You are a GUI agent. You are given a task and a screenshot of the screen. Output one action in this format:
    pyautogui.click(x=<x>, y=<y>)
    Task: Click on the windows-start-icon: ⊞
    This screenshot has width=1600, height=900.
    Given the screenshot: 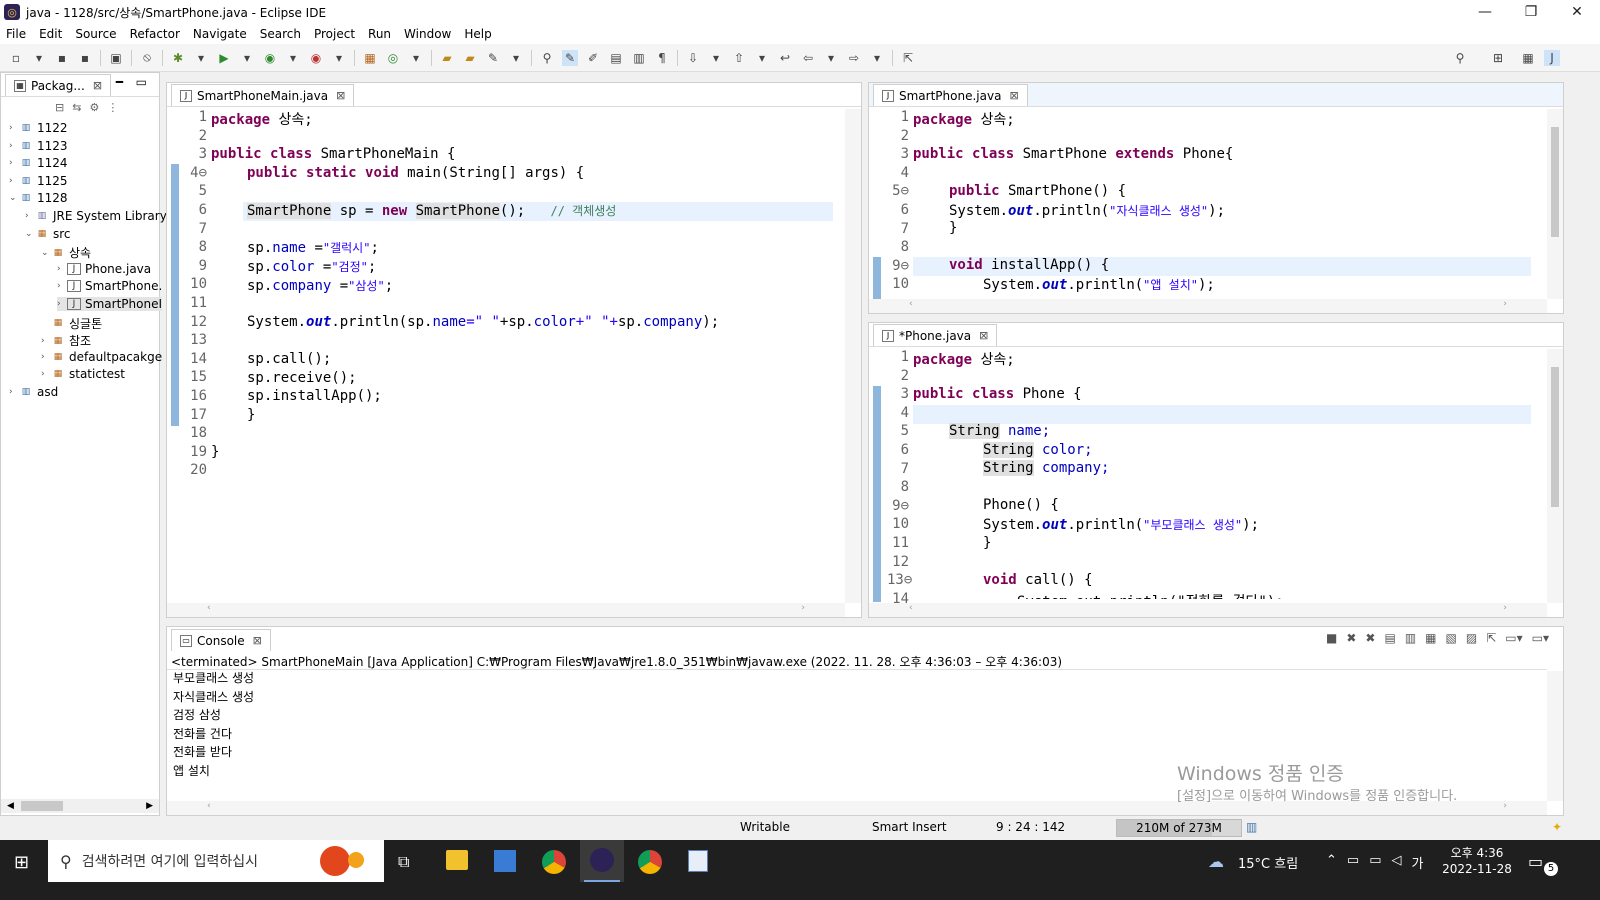 What is the action you would take?
    pyautogui.click(x=21, y=862)
    